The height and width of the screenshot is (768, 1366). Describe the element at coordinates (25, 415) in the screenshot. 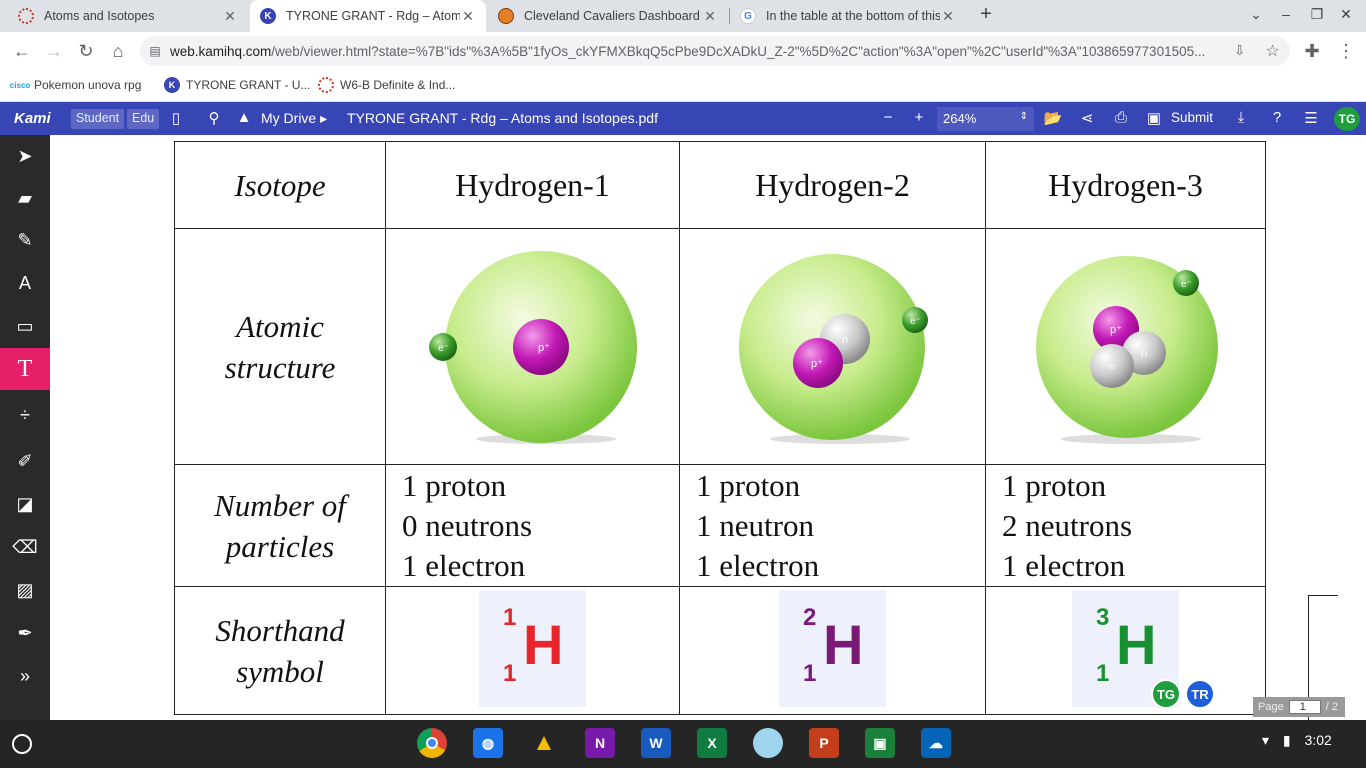

I see `equation-tool-icon: ÷` at that location.